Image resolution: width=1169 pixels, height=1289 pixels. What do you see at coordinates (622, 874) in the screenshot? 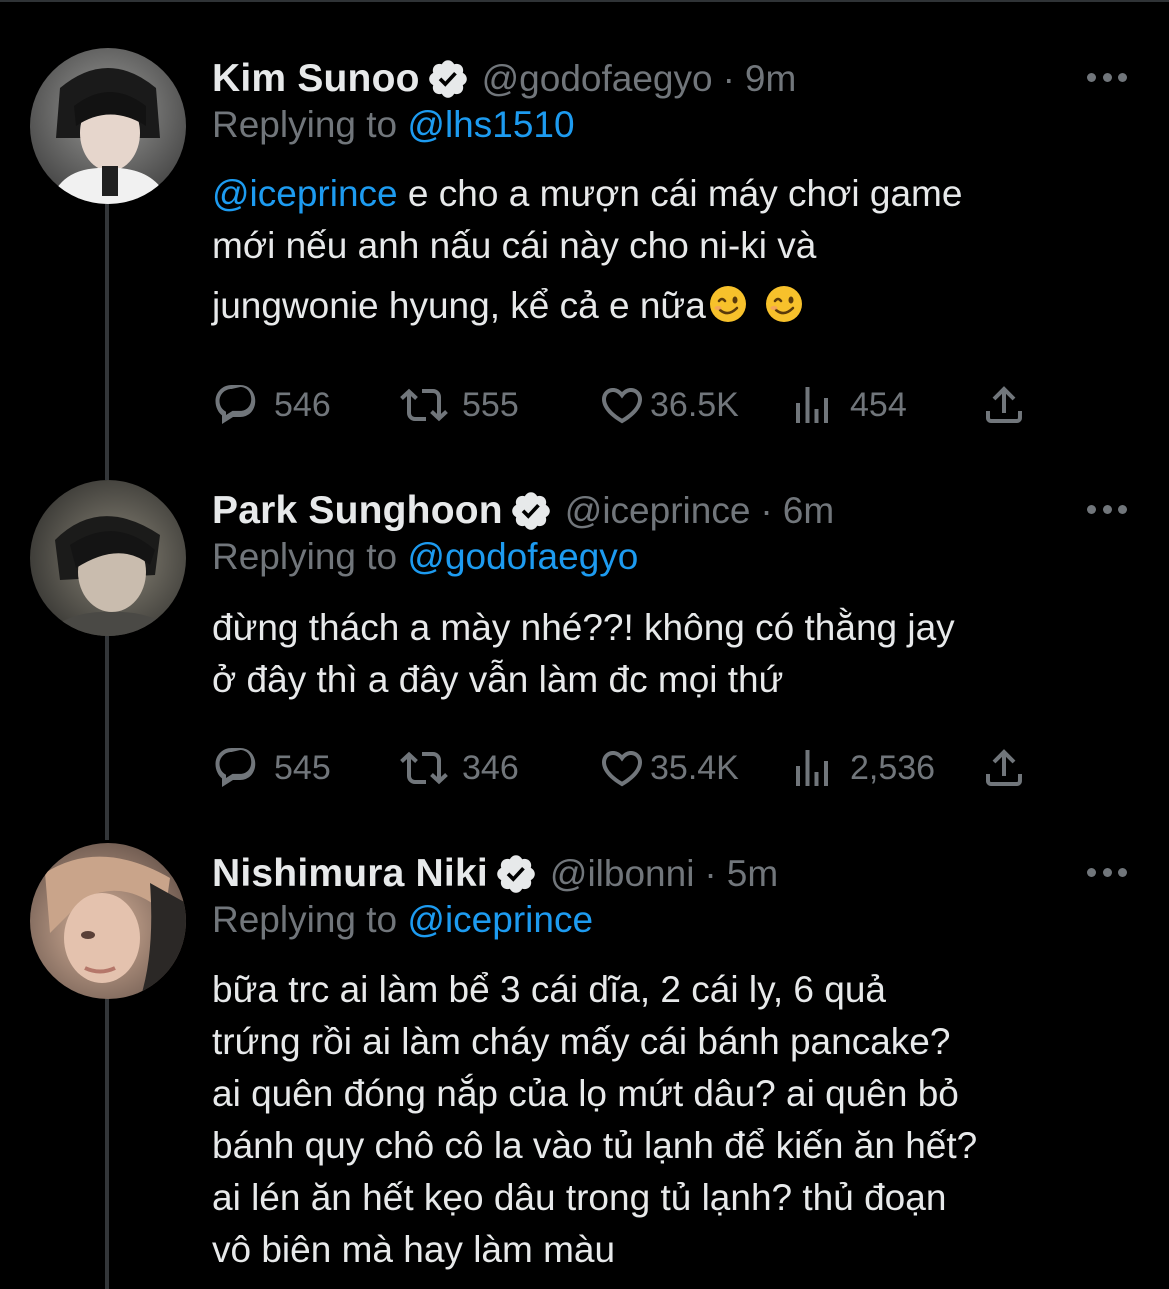
I see `user-handle: @ilbonni` at bounding box center [622, 874].